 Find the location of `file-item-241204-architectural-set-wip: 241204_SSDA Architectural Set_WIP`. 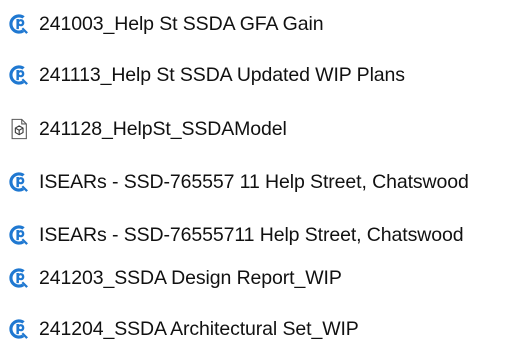

file-item-241204-architectural-set-wip: 241204_SSDA Architectural Set_WIP is located at coordinates (183, 329).